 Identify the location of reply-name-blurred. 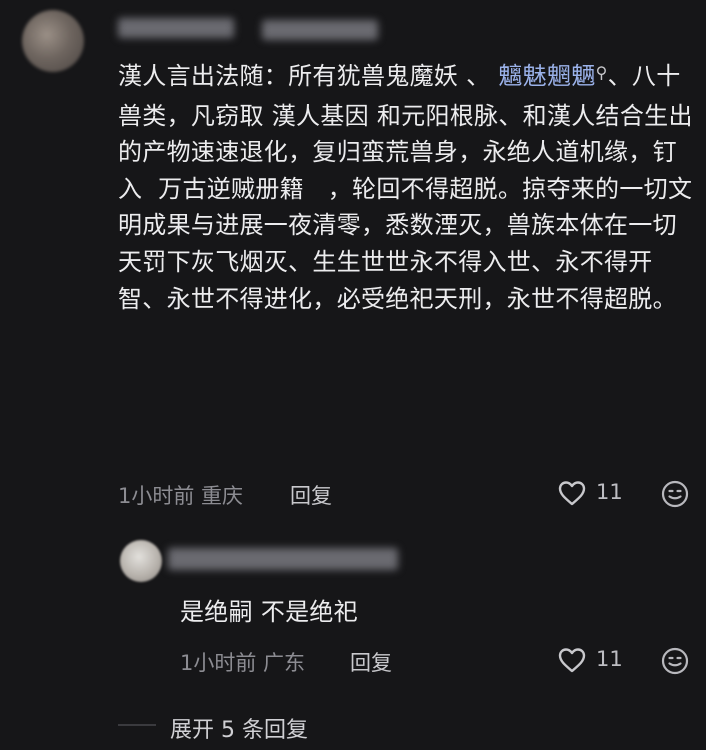
(283, 559).